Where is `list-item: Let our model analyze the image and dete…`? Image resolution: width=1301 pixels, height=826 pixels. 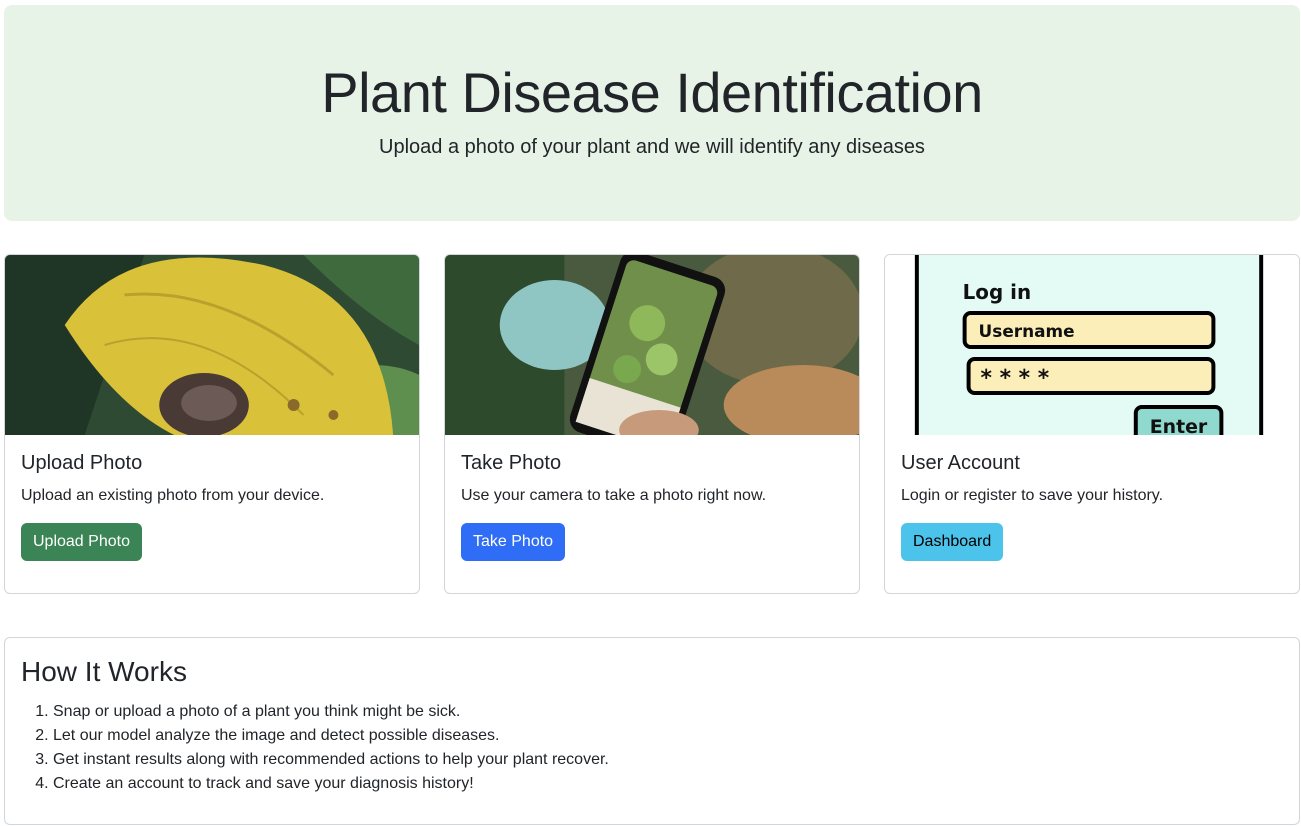 list-item: Let our model analyze the image and dete… is located at coordinates (331, 736).